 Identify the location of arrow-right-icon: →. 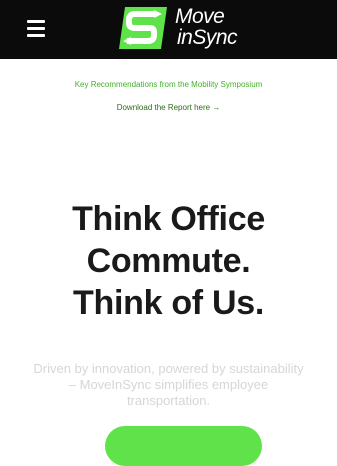
(216, 107).